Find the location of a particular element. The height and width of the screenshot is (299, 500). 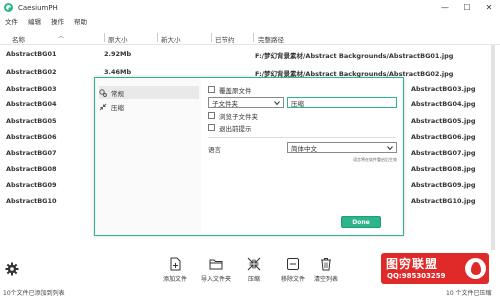

language-label: 语言 is located at coordinates (214, 150).